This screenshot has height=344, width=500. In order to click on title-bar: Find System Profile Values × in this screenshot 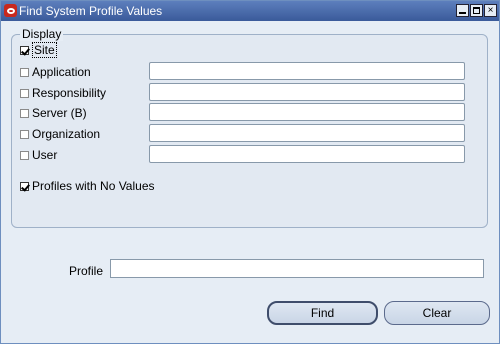, I will do `click(250, 11)`.